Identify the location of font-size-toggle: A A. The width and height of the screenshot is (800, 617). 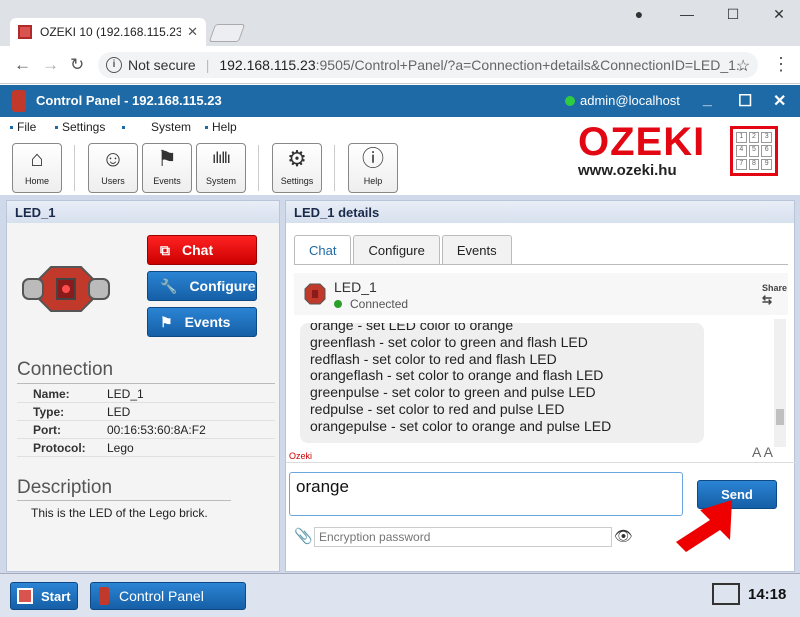
(762, 452).